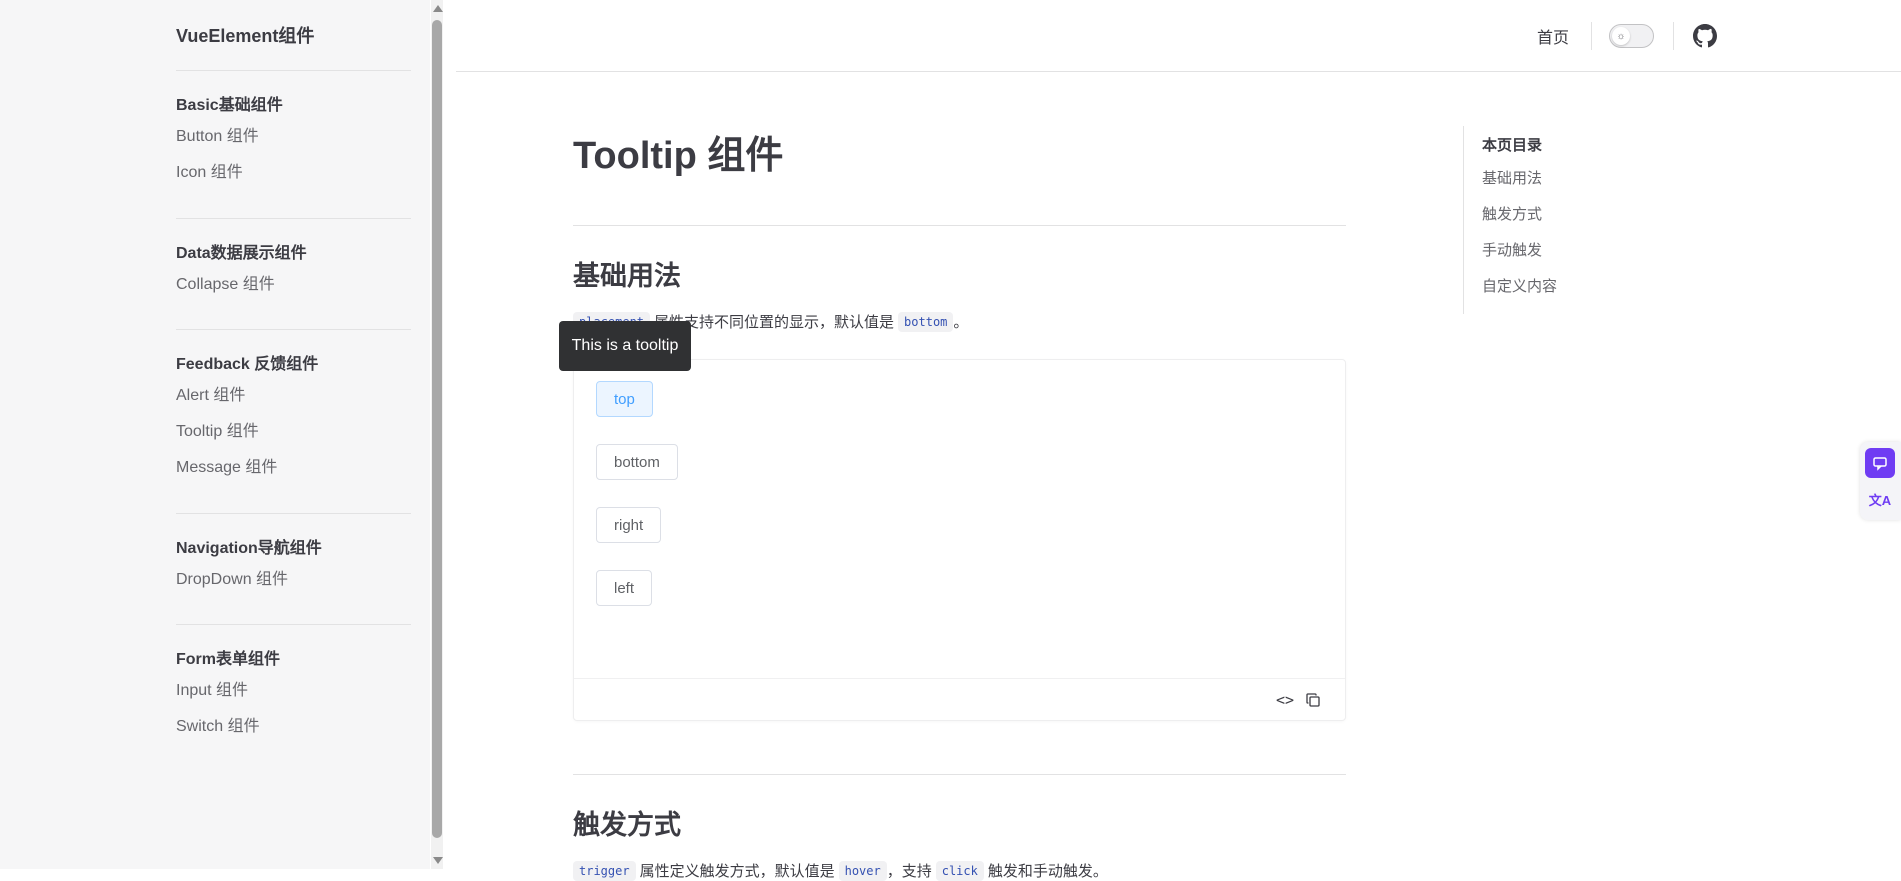 The image size is (1901, 881). Describe the element at coordinates (241, 253) in the screenshot. I see `sidebar-group-title: Data数据展示组件` at that location.